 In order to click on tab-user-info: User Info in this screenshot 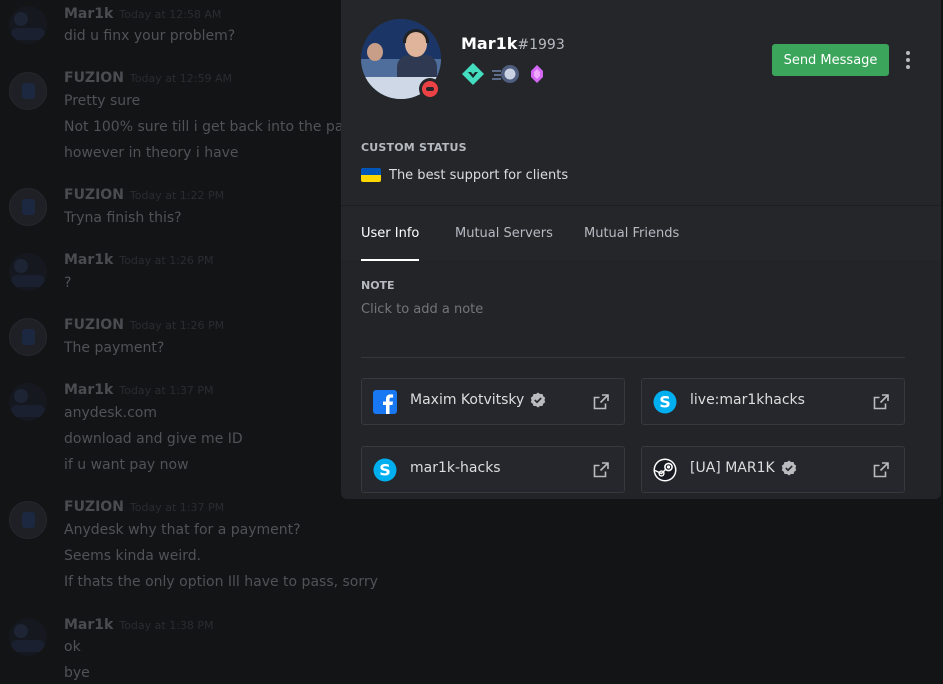, I will do `click(390, 233)`.